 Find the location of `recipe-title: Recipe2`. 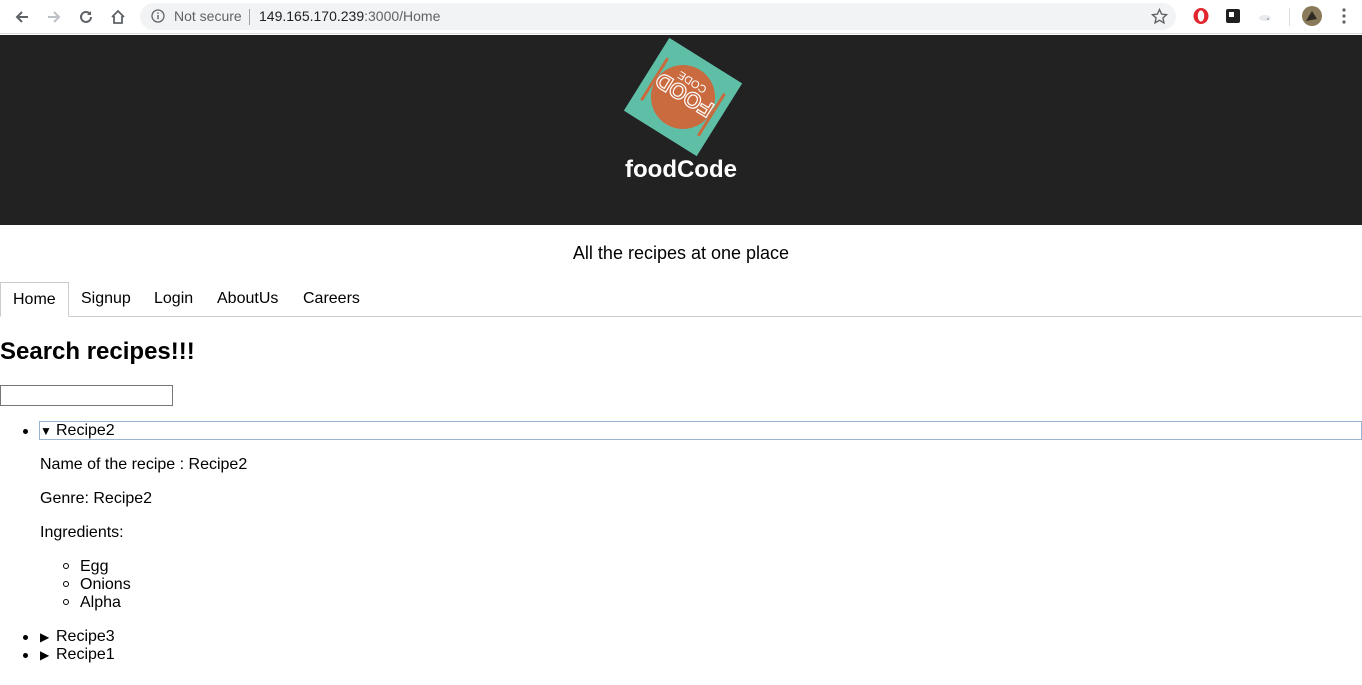

recipe-title: Recipe2 is located at coordinates (85, 430).